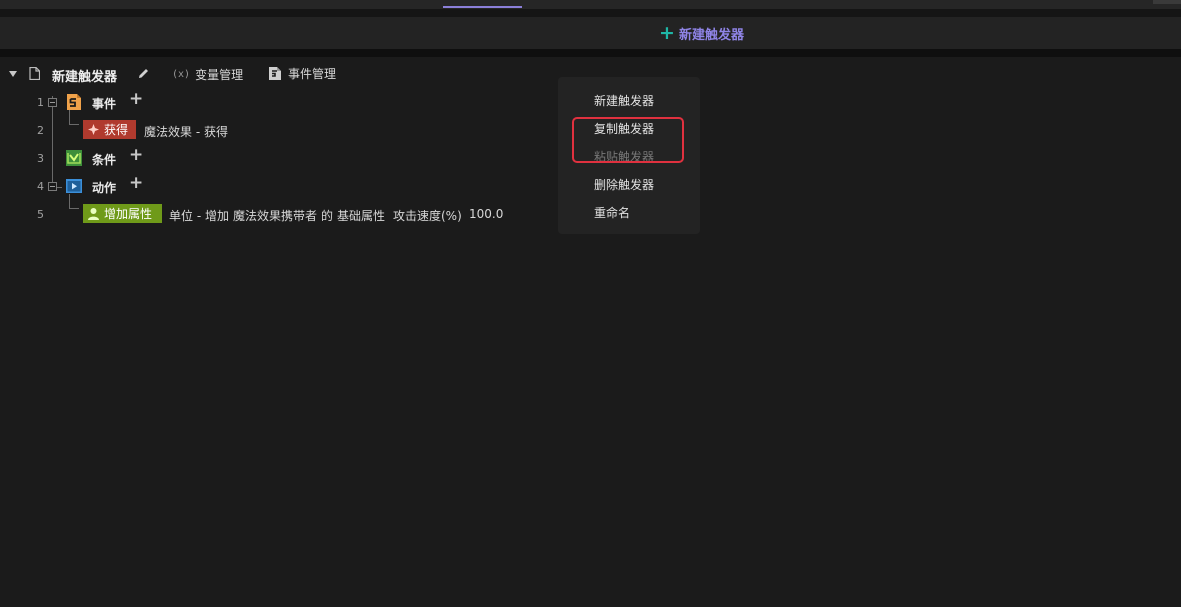 This screenshot has width=1181, height=607. I want to click on action-tag: 增加属性, so click(123, 213).